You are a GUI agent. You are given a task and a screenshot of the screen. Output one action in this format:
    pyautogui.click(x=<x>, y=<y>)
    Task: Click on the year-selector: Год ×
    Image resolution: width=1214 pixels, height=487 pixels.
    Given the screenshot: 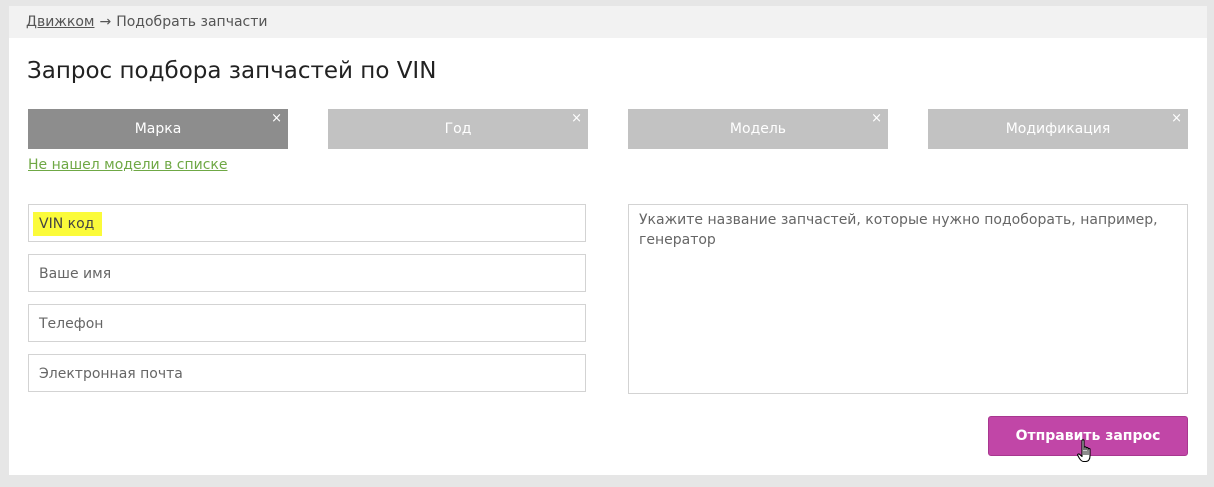 What is the action you would take?
    pyautogui.click(x=458, y=129)
    